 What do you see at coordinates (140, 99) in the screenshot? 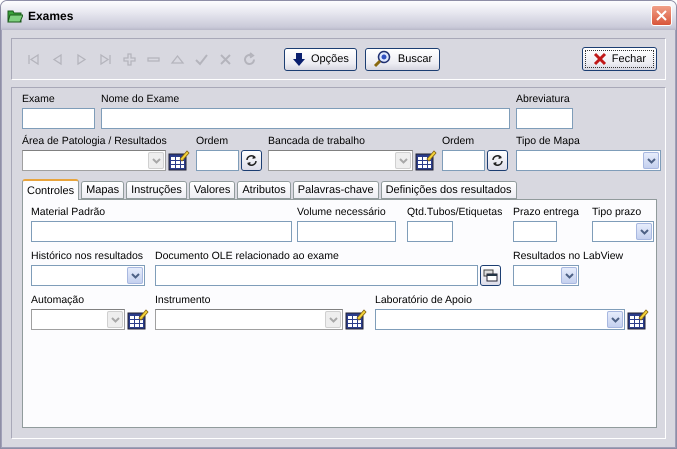
I see `field-label: Nome do Exame` at bounding box center [140, 99].